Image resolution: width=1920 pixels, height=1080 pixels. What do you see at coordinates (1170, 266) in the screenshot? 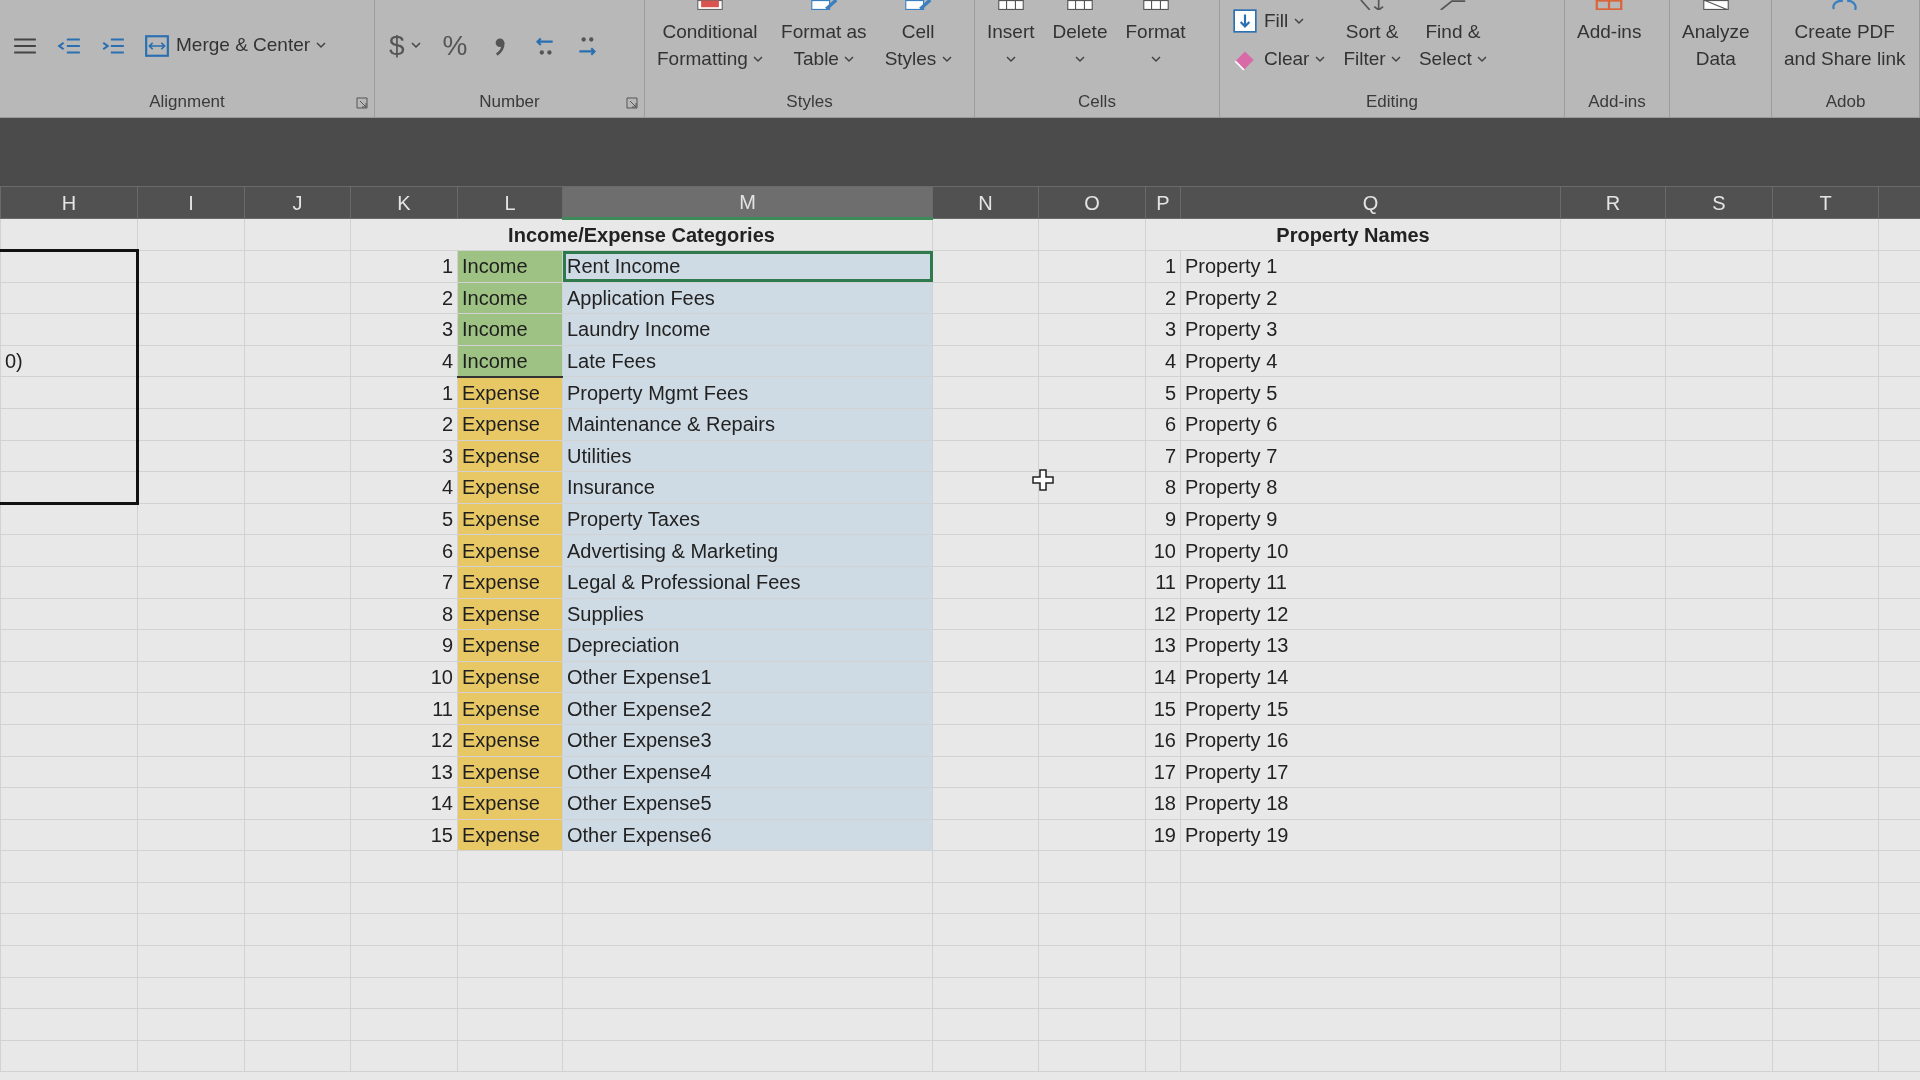
I see `cell-text: 1` at bounding box center [1170, 266].